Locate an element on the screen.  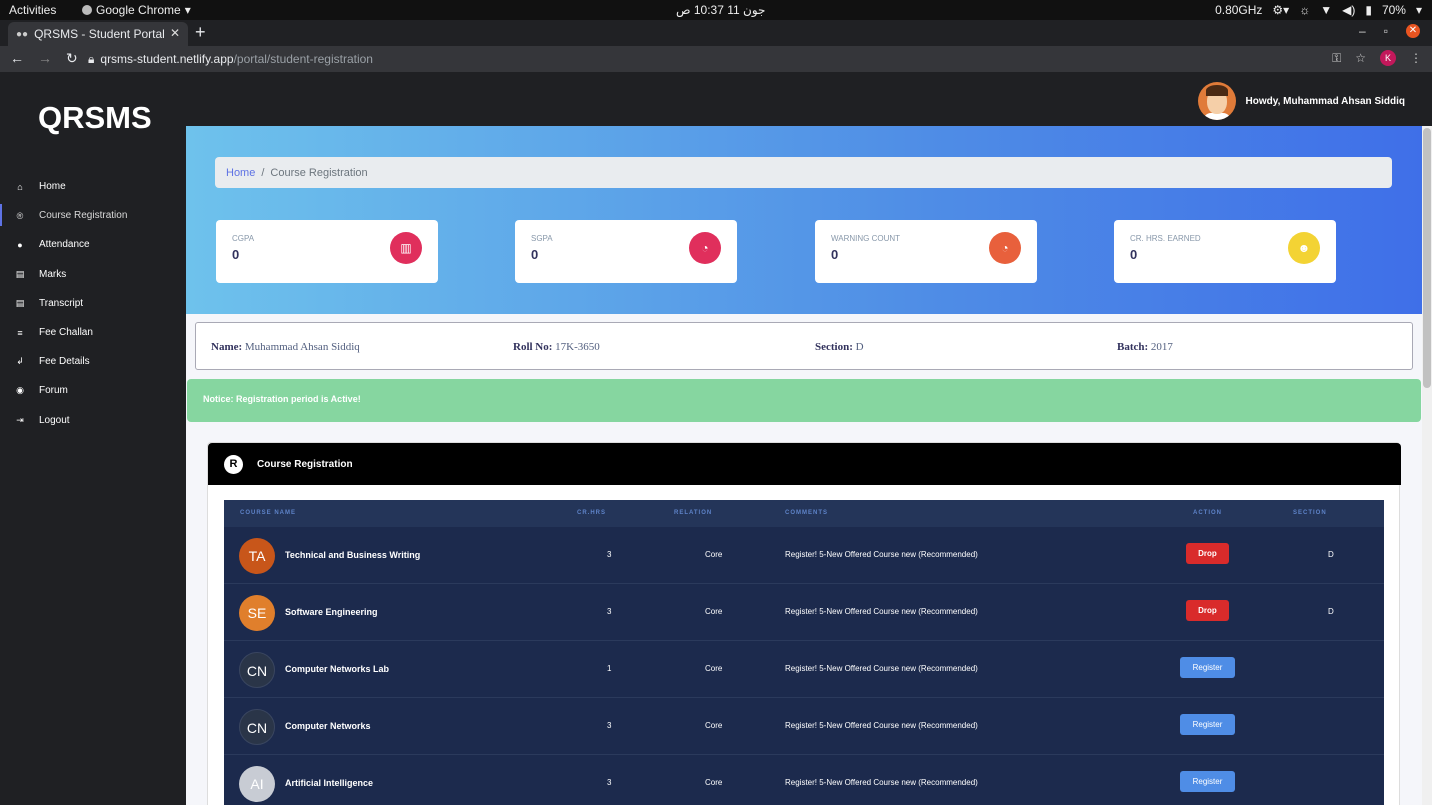
app-menu: Google Chrome ▾ is located at coordinates (136, 10).